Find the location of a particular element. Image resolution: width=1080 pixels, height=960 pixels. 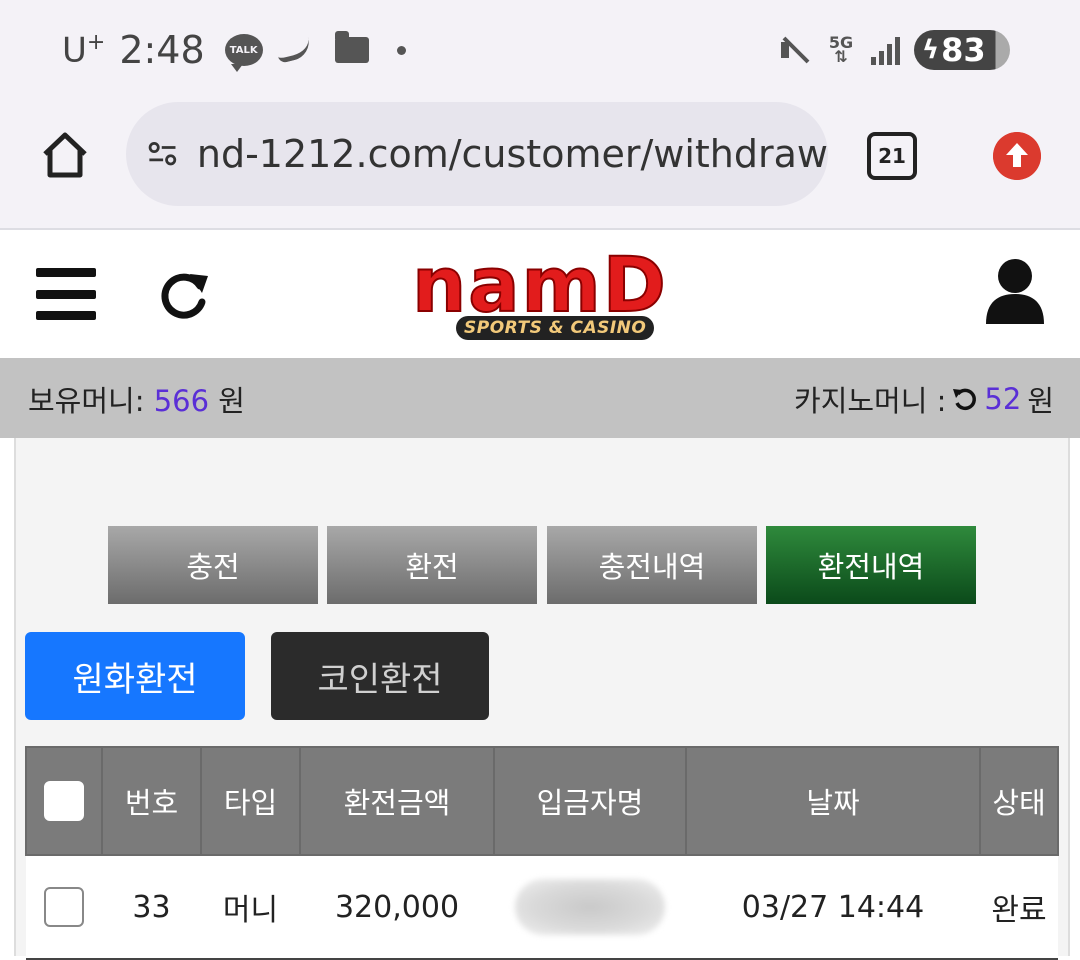

row-checkbox is located at coordinates (64, 907).